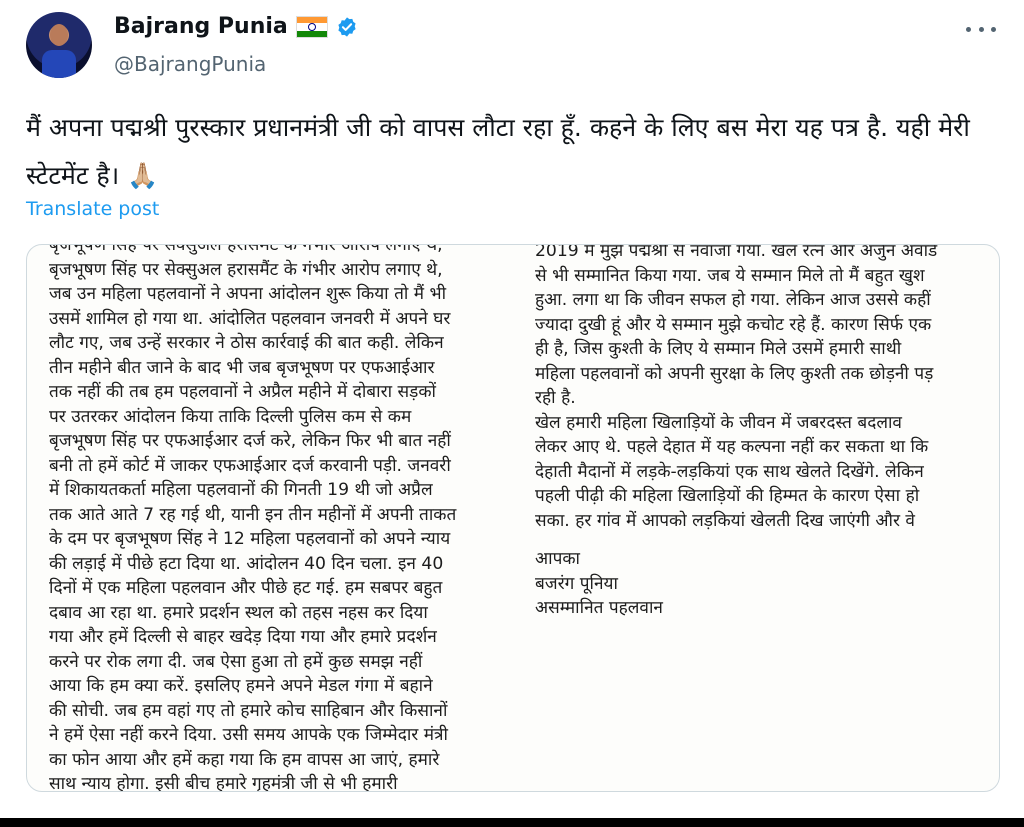 This screenshot has width=1024, height=827. Describe the element at coordinates (347, 26) in the screenshot. I see `verified-badge-icon` at that location.